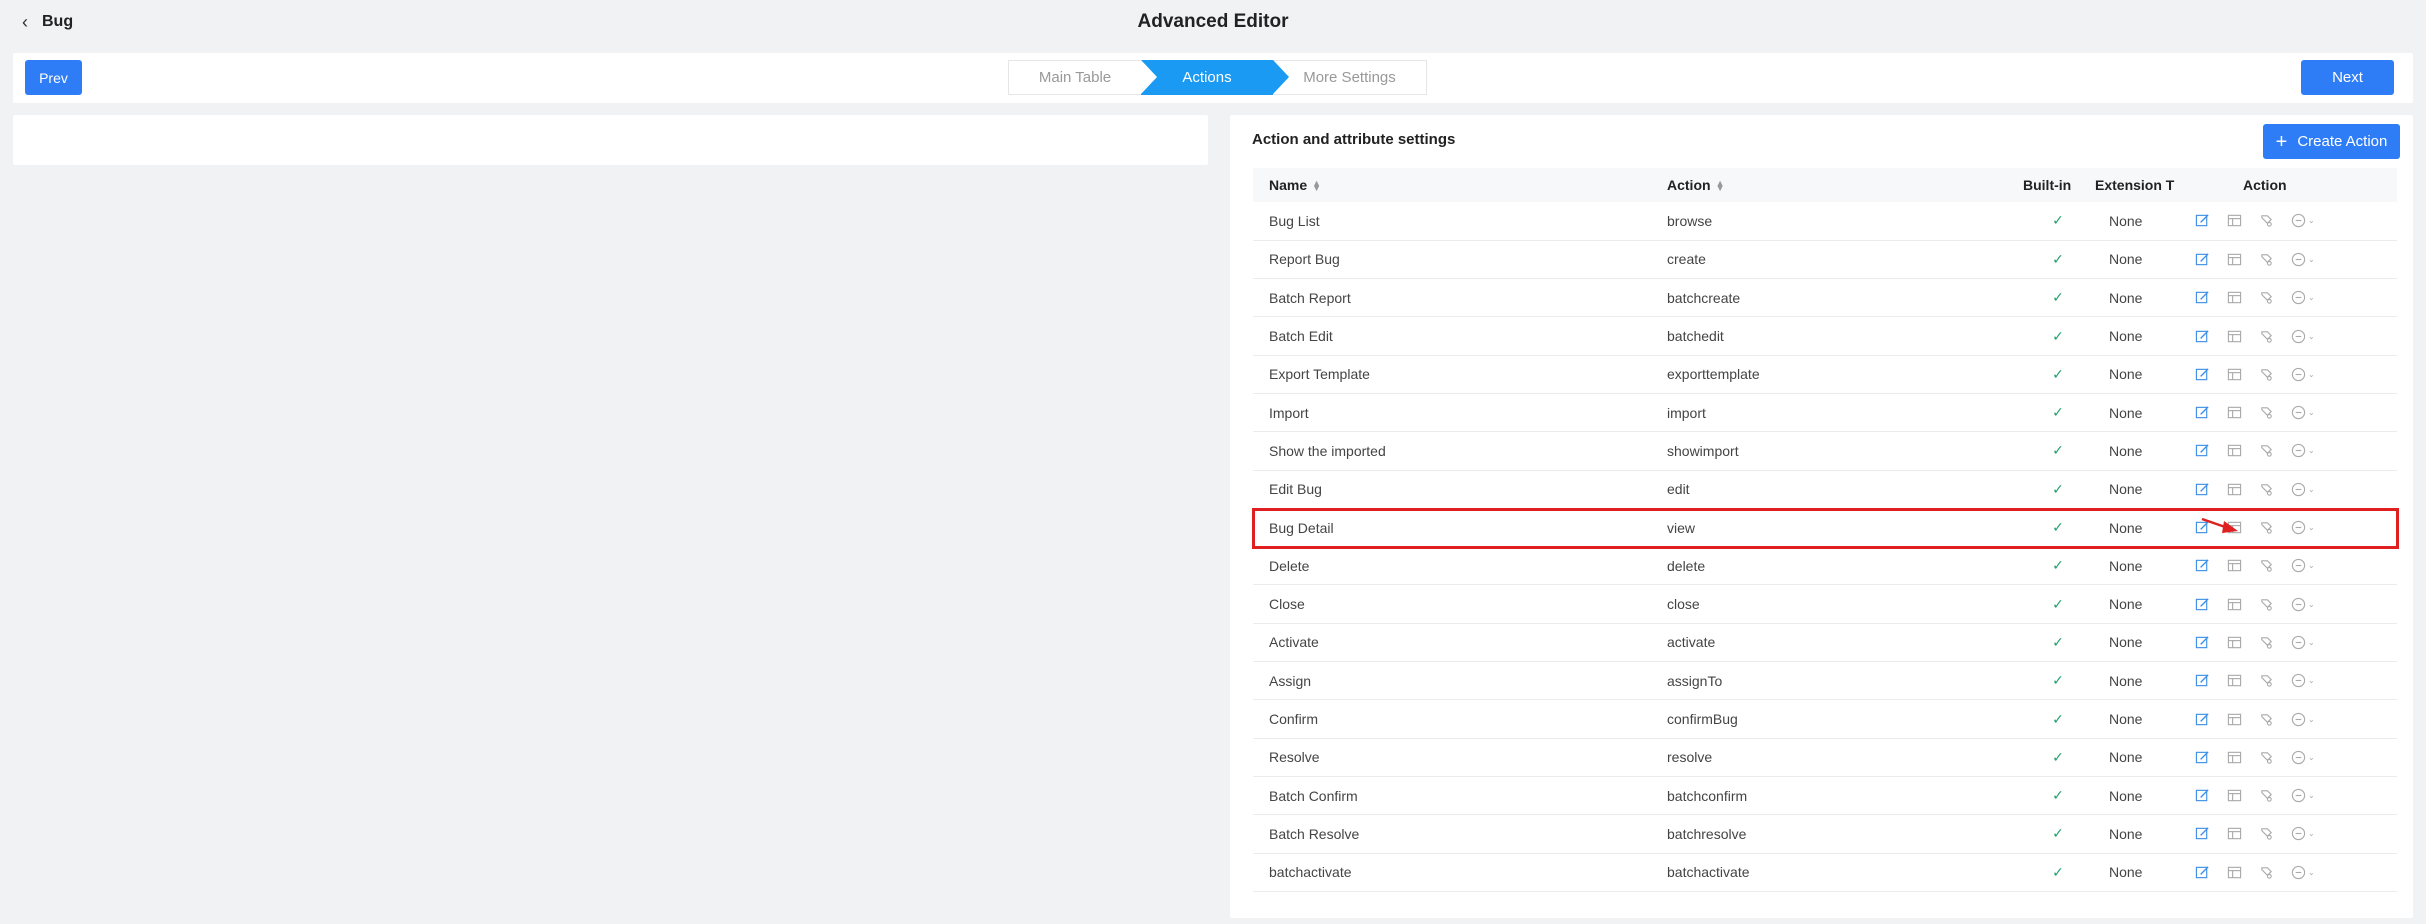 Image resolution: width=2426 pixels, height=924 pixels. Describe the element at coordinates (1825, 604) in the screenshot. I see `table-row: Close close ✓ None ⌄` at that location.